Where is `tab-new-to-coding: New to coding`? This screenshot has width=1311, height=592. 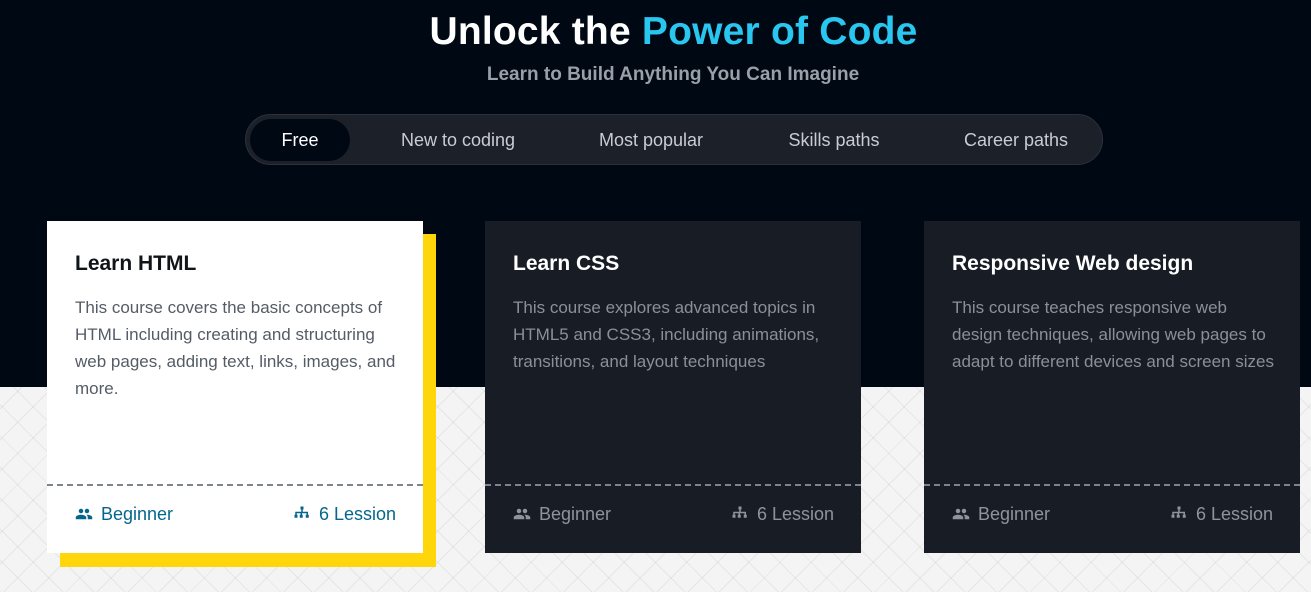 tab-new-to-coding: New to coding is located at coordinates (458, 140).